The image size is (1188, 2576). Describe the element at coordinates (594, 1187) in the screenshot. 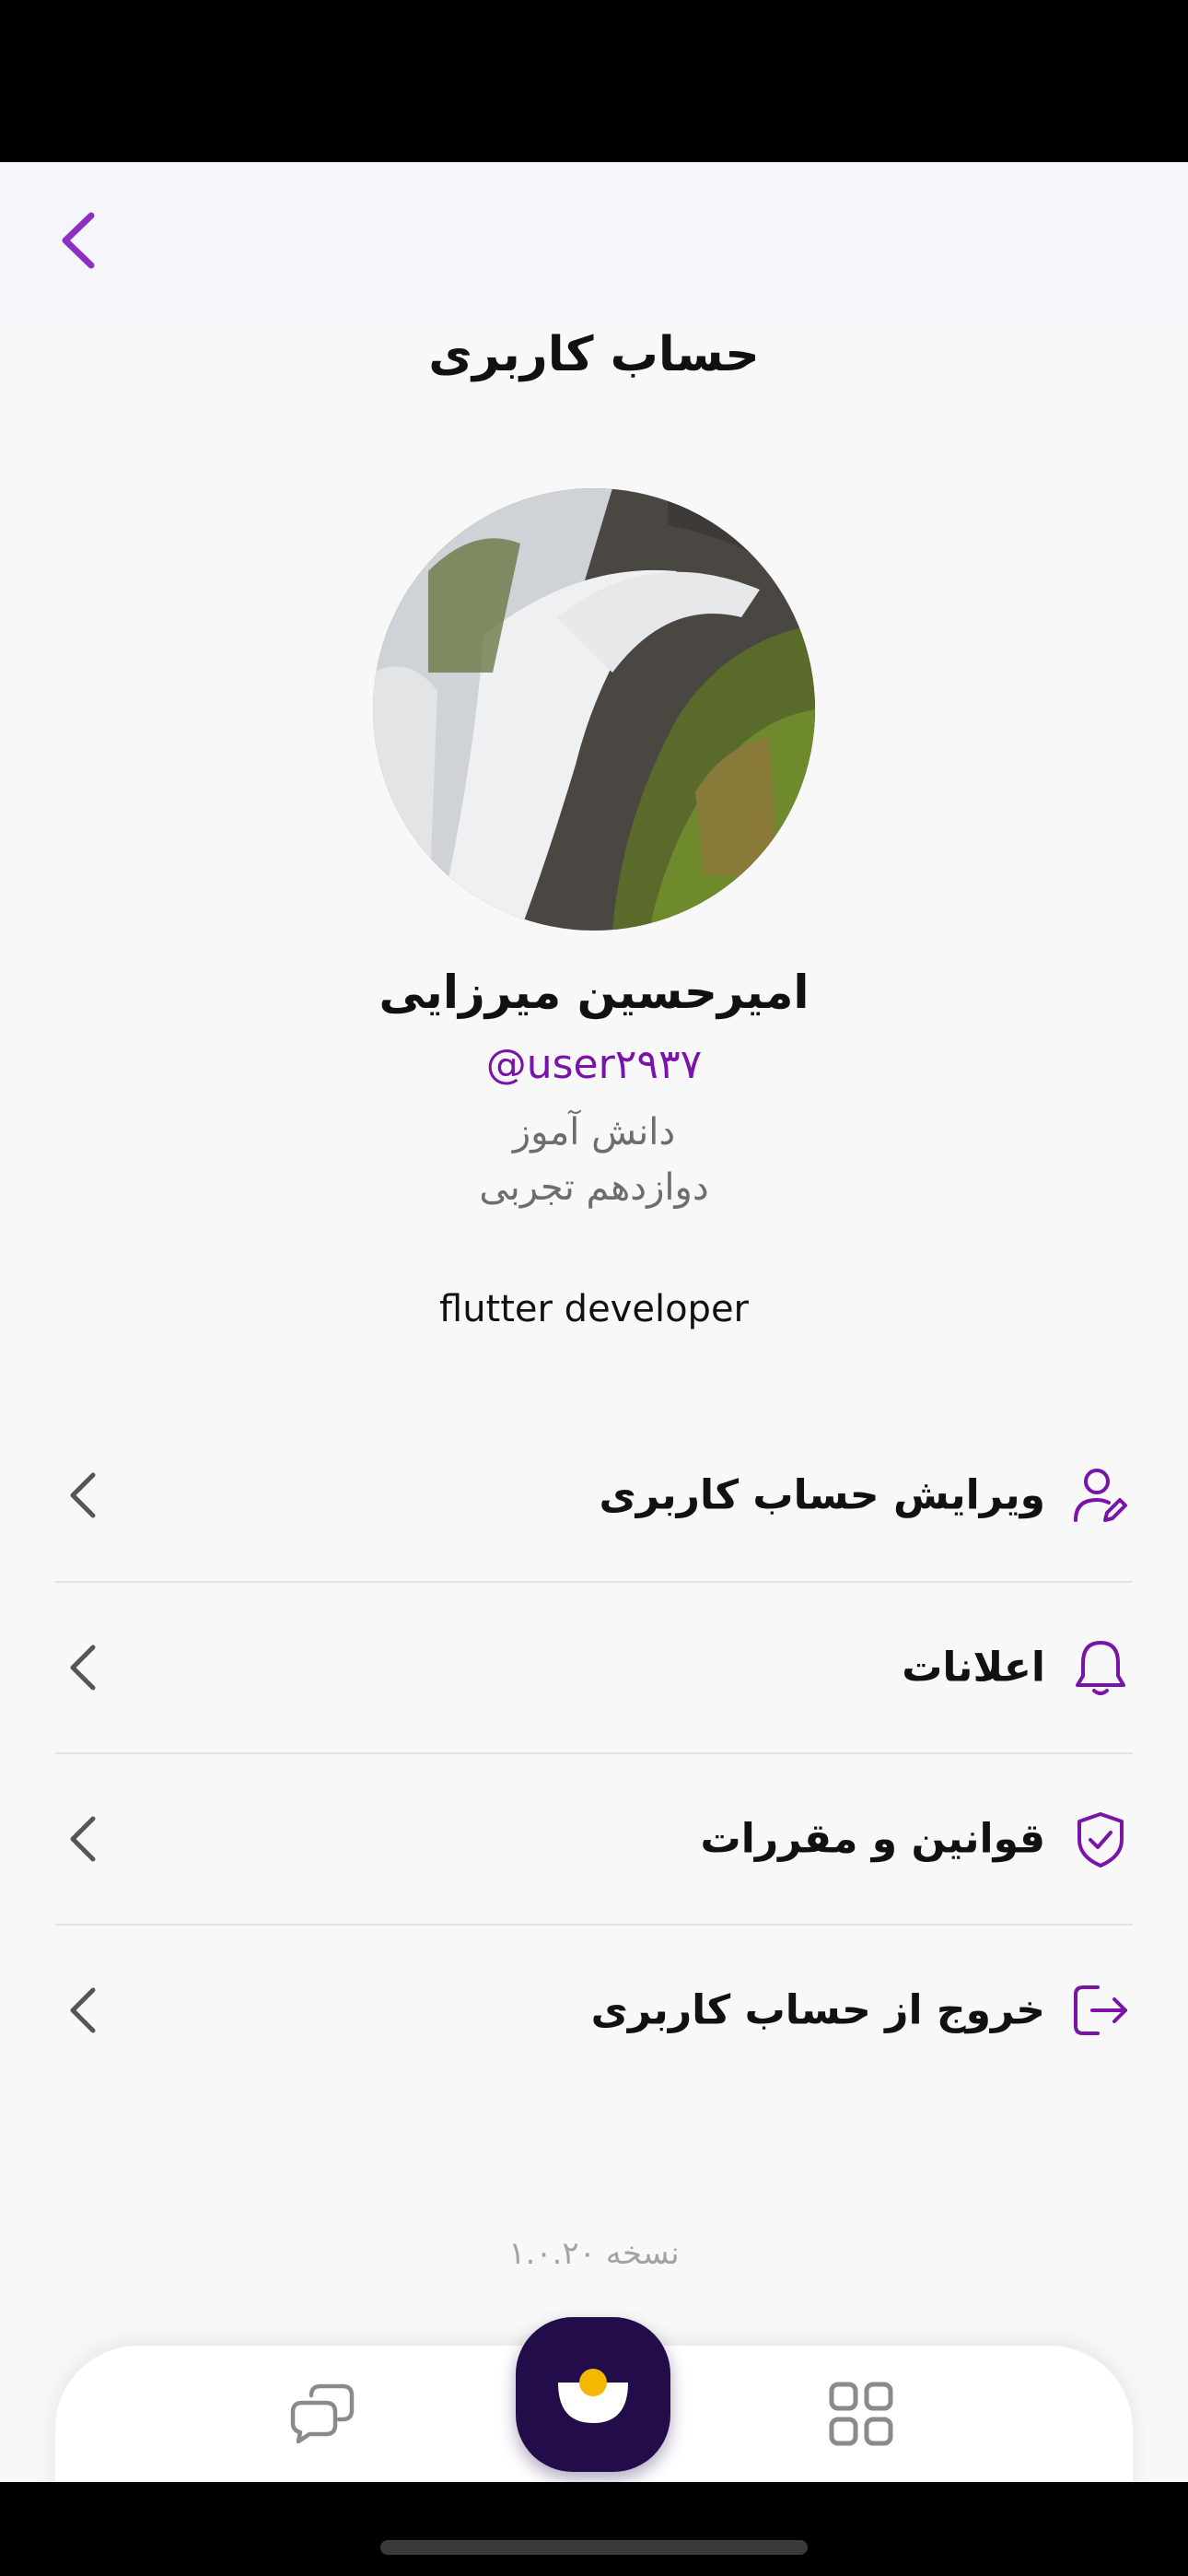

I see `profile-grade: دوازدهم تجربی` at that location.